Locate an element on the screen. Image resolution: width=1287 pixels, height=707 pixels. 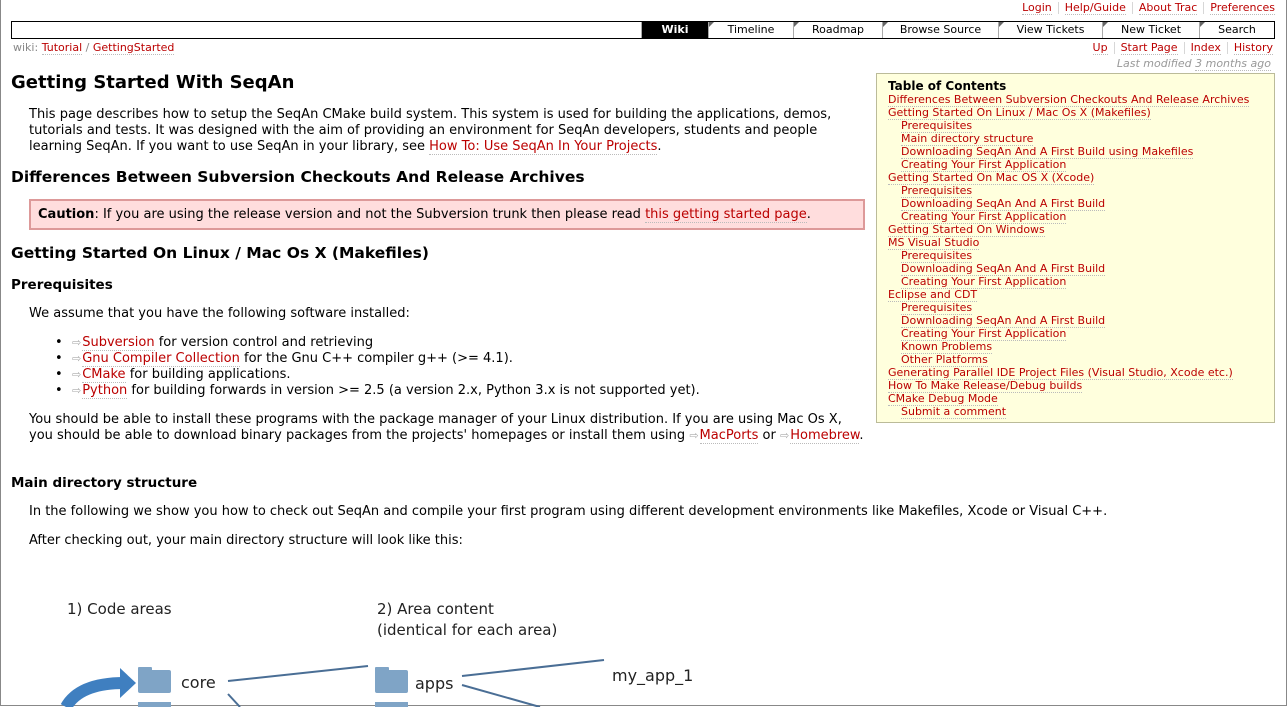
breadcrumb: wiki: Tutorial / GettingStarted is located at coordinates (94, 48).